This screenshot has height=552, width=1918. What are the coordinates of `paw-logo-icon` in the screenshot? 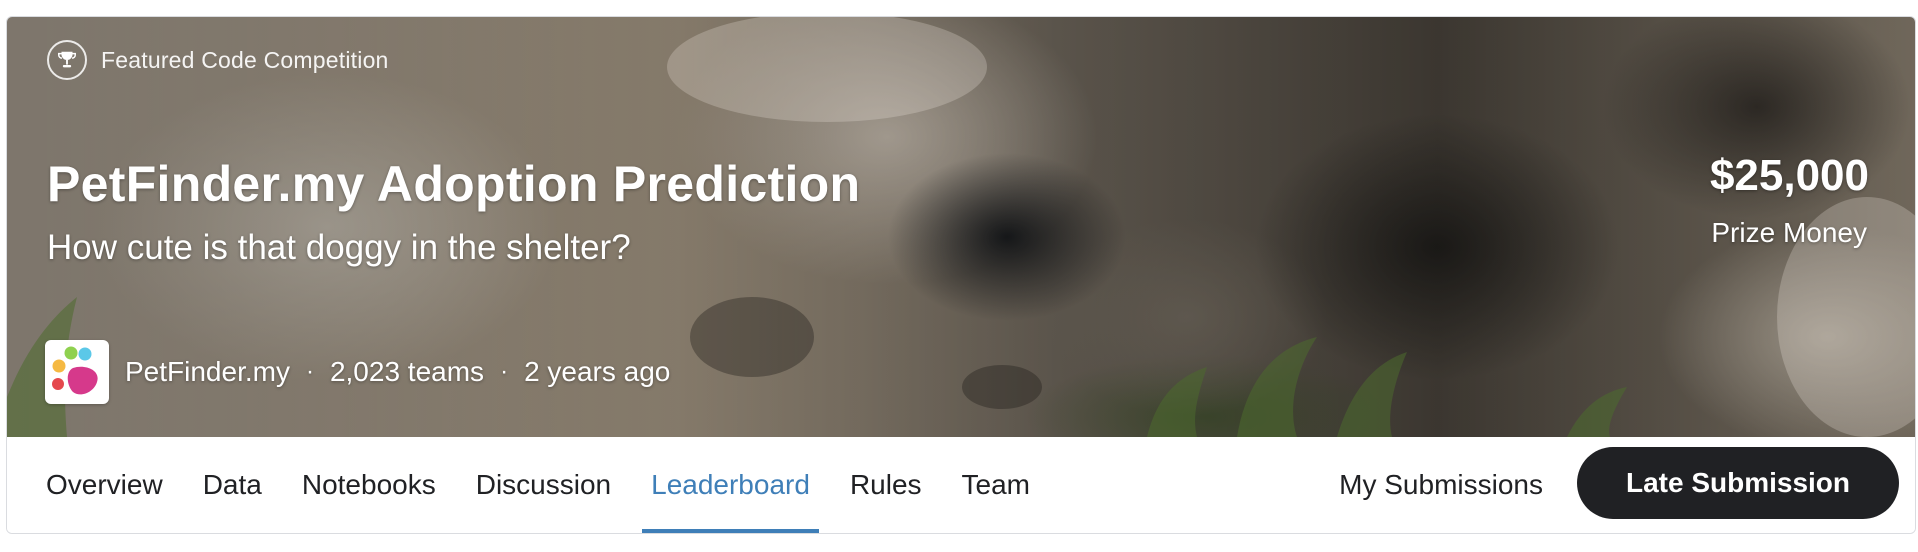 It's located at (75, 370).